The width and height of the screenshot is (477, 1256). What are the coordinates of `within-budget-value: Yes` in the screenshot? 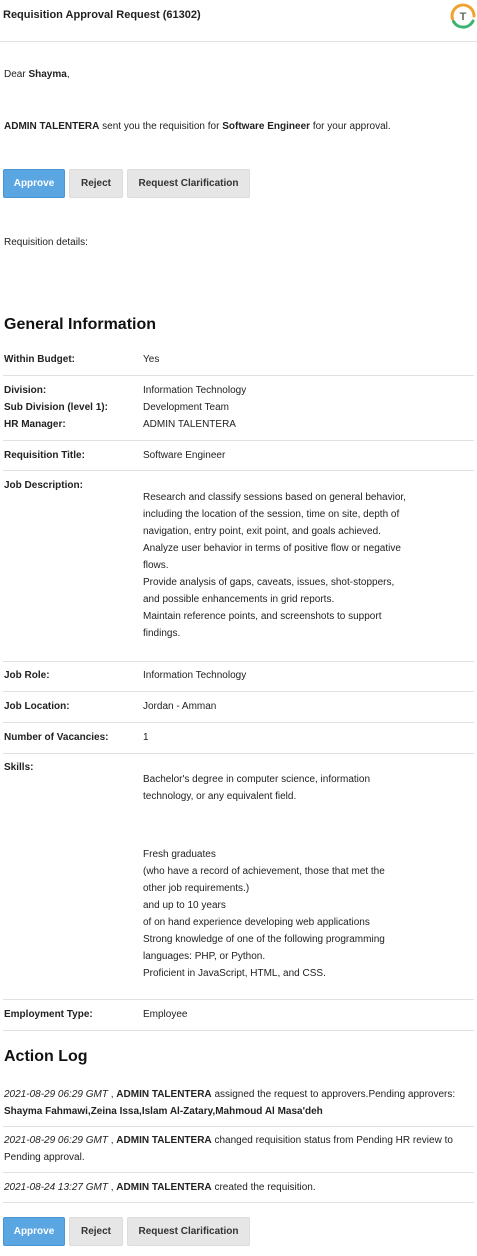 It's located at (151, 359).